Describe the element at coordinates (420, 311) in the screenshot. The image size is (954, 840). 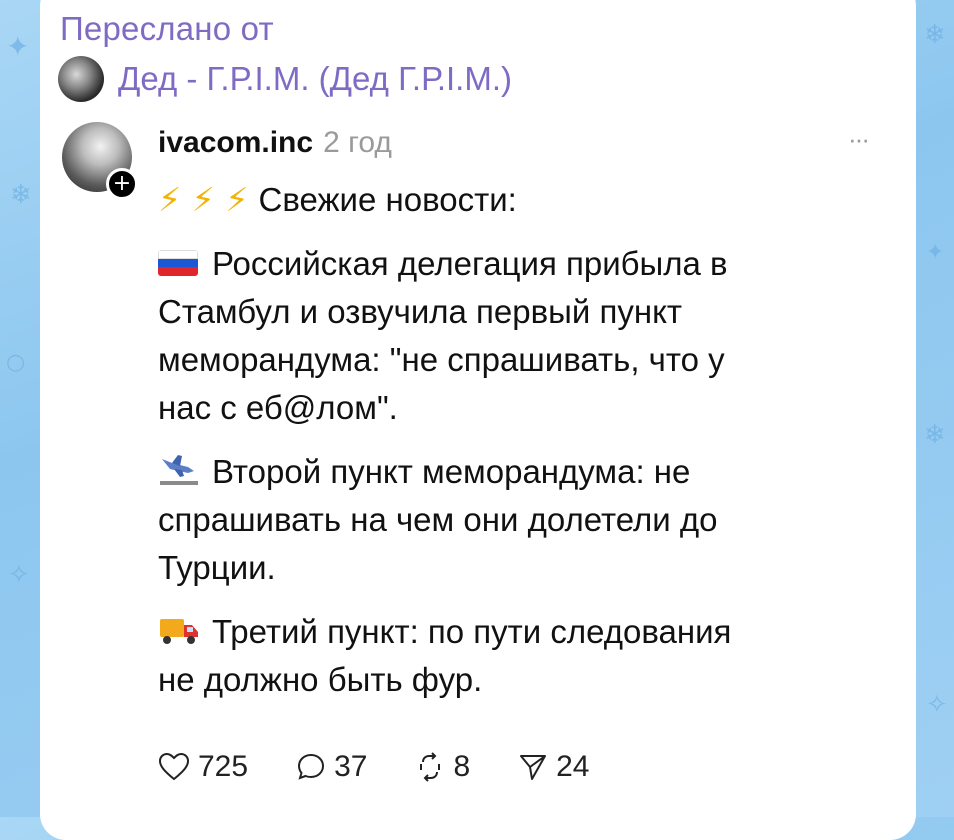
I see `paragraph-2-line-2: Стамбул и озвучила первый пункт` at that location.